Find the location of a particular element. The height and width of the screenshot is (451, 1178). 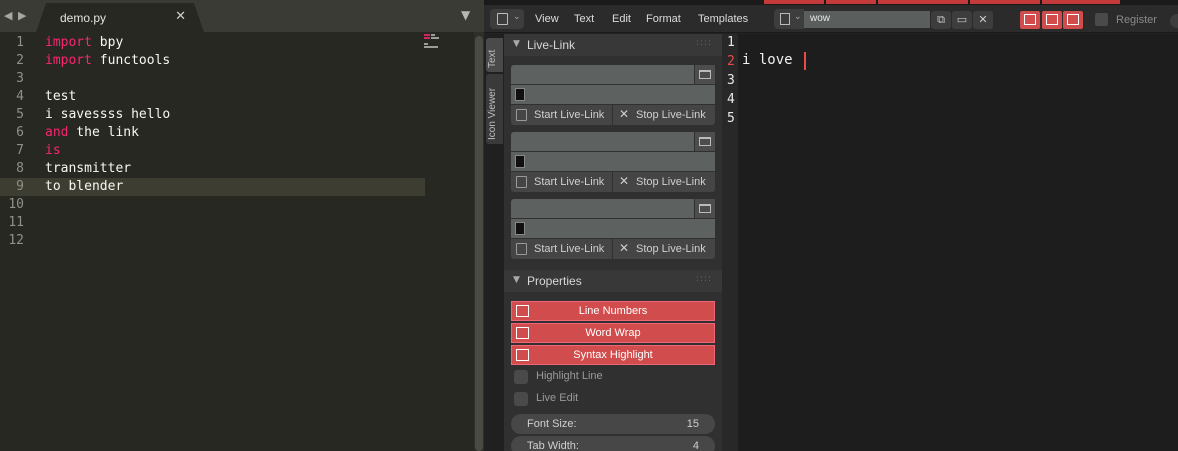

font-size-field: Font Size: 15 is located at coordinates (613, 424).